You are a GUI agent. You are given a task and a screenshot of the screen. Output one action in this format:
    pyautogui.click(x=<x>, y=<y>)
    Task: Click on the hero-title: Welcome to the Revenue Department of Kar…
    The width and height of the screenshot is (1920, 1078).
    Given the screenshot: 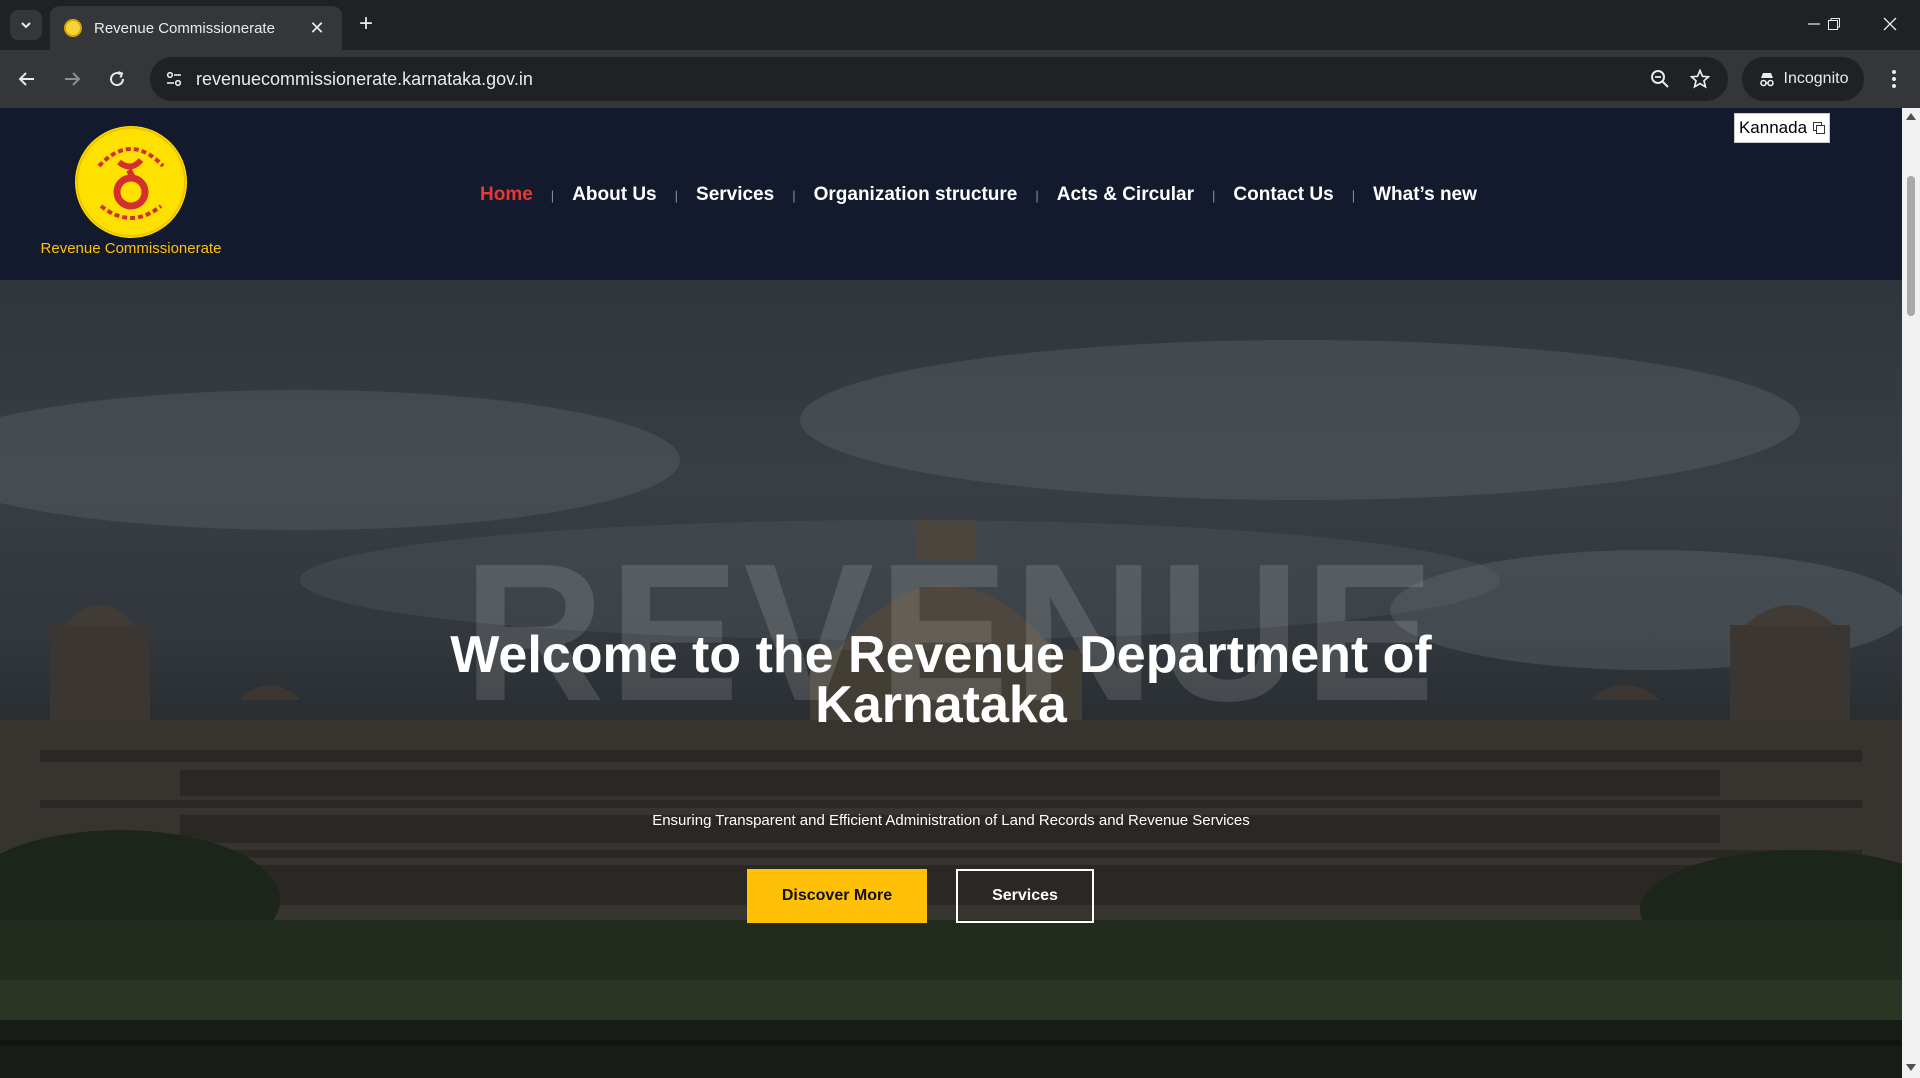 What is the action you would take?
    pyautogui.click(x=941, y=680)
    